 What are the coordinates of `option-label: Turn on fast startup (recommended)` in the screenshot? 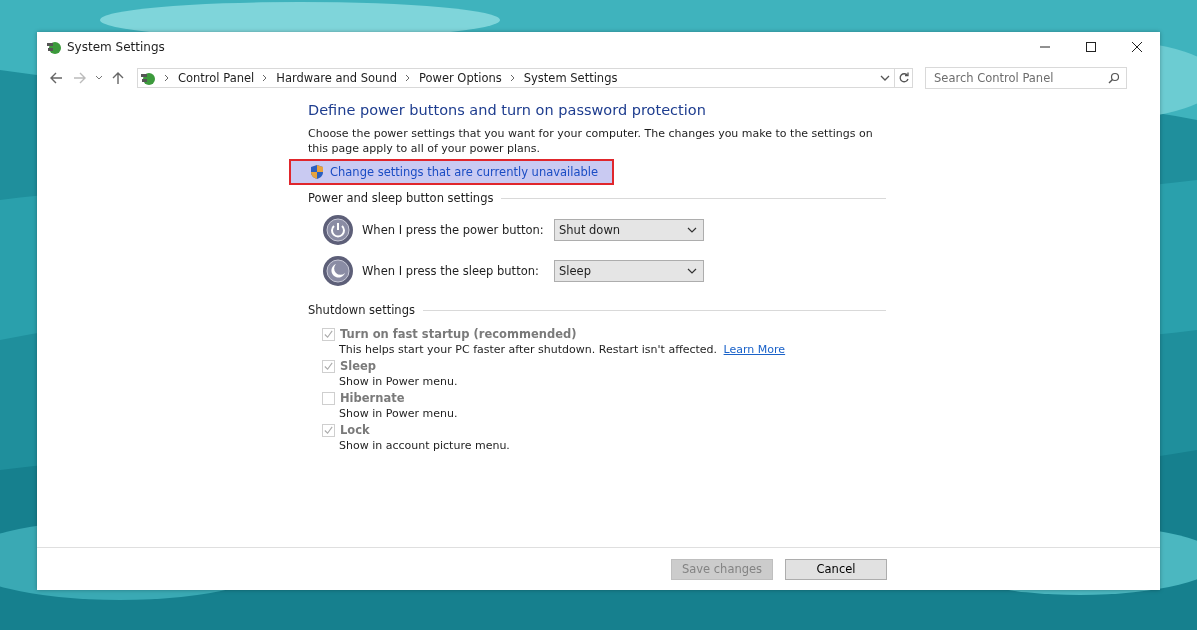 It's located at (458, 334).